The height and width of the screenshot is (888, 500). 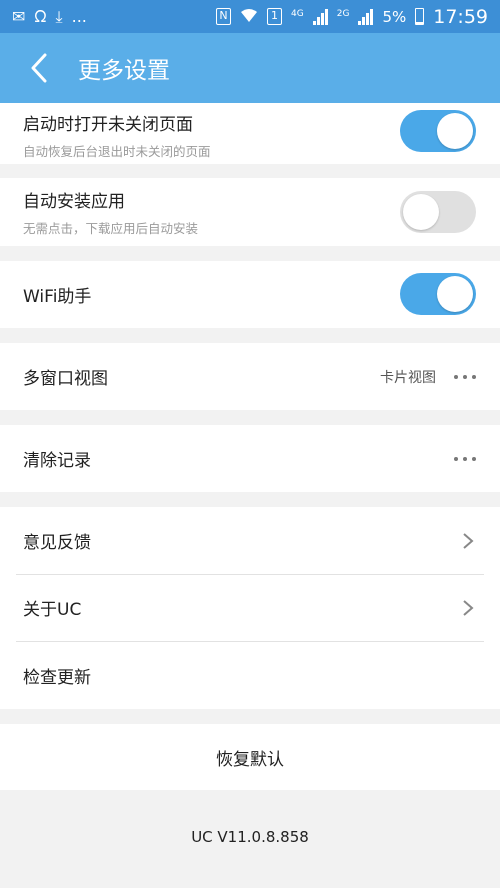 I want to click on signal-2g-icon, so click(x=366, y=16).